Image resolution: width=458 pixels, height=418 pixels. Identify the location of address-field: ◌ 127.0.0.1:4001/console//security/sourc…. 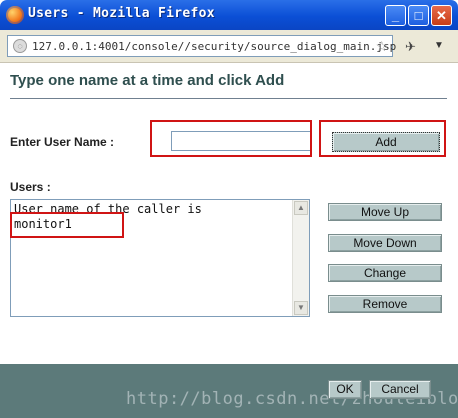
(202, 46).